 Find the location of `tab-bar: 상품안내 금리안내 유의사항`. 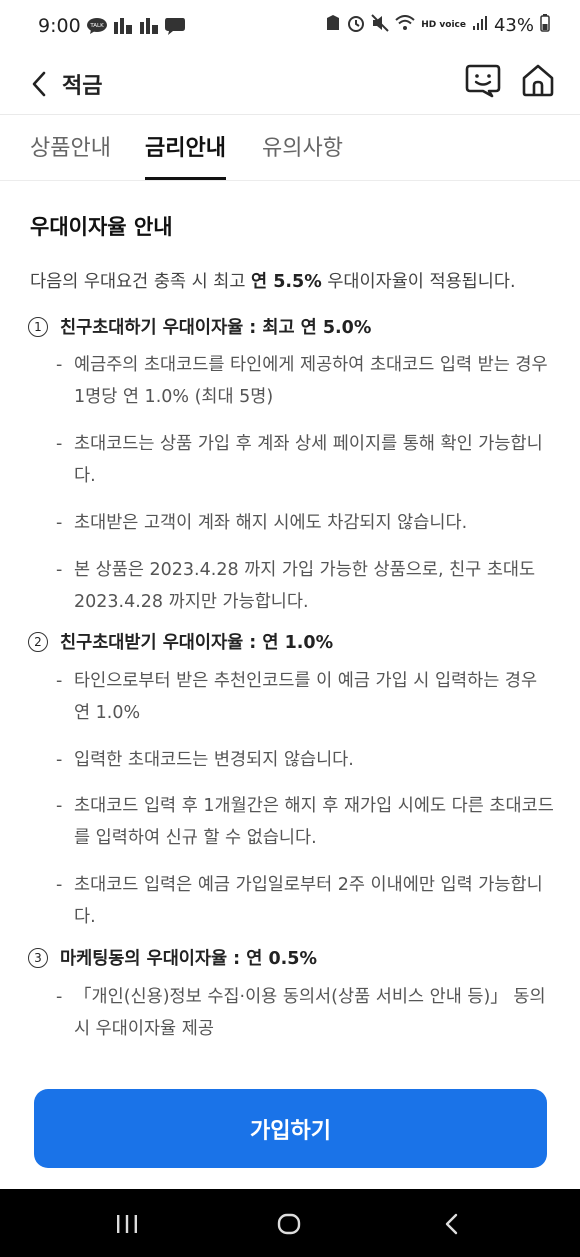

tab-bar: 상품안내 금리안내 유의사항 is located at coordinates (290, 147).